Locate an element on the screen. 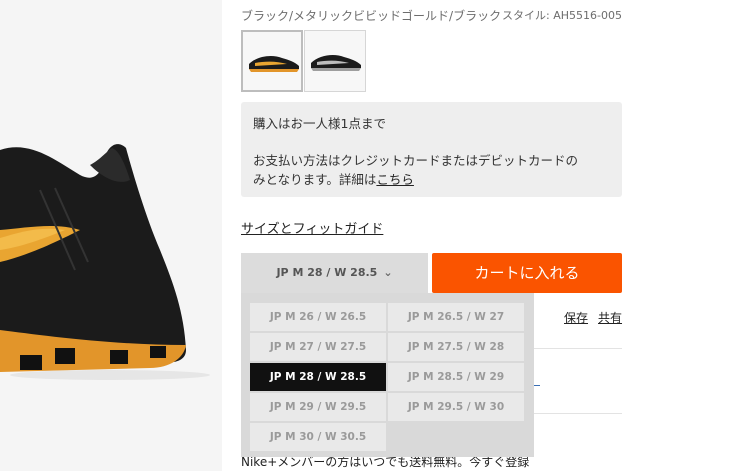 This screenshot has height=471, width=744. size-option: JP M 26 / W 26.5 is located at coordinates (318, 317).